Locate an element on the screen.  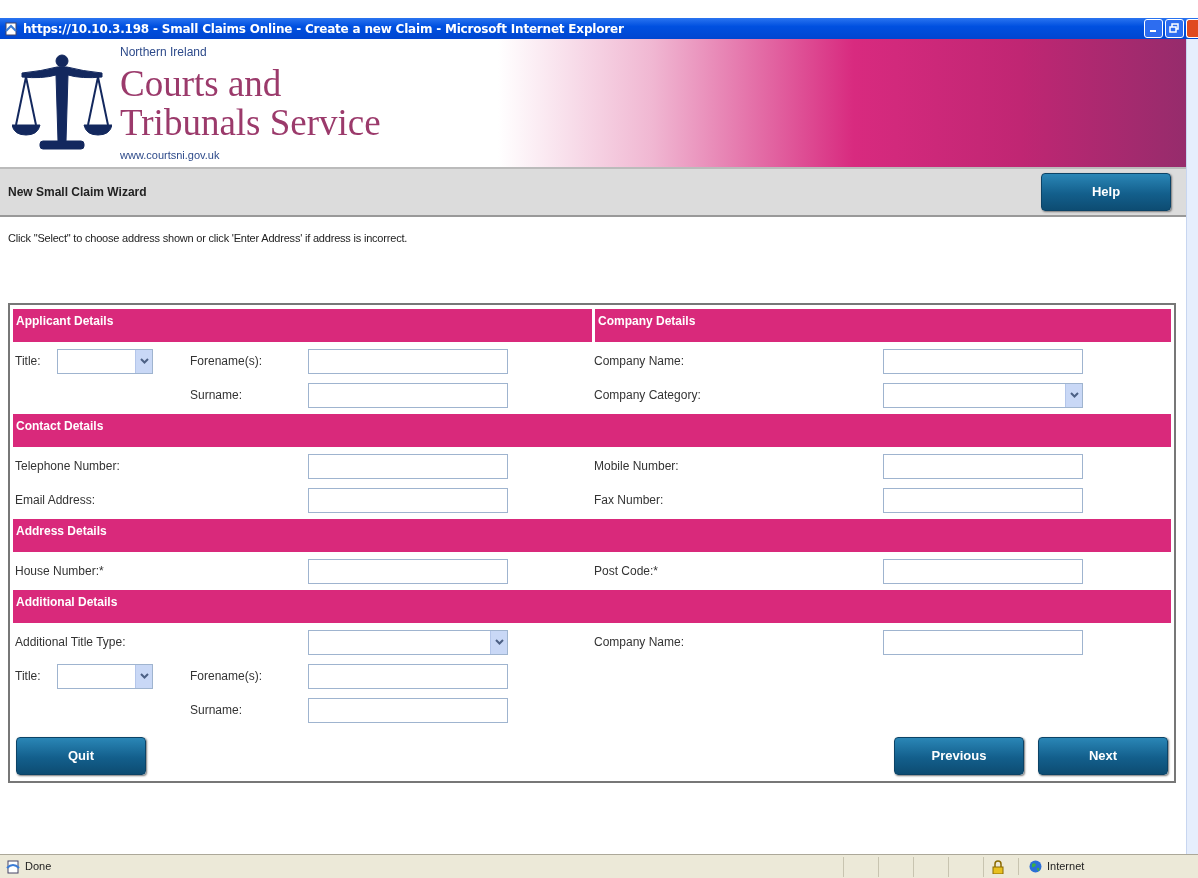
field-label: Additional Title Type: is located at coordinates (70, 642).